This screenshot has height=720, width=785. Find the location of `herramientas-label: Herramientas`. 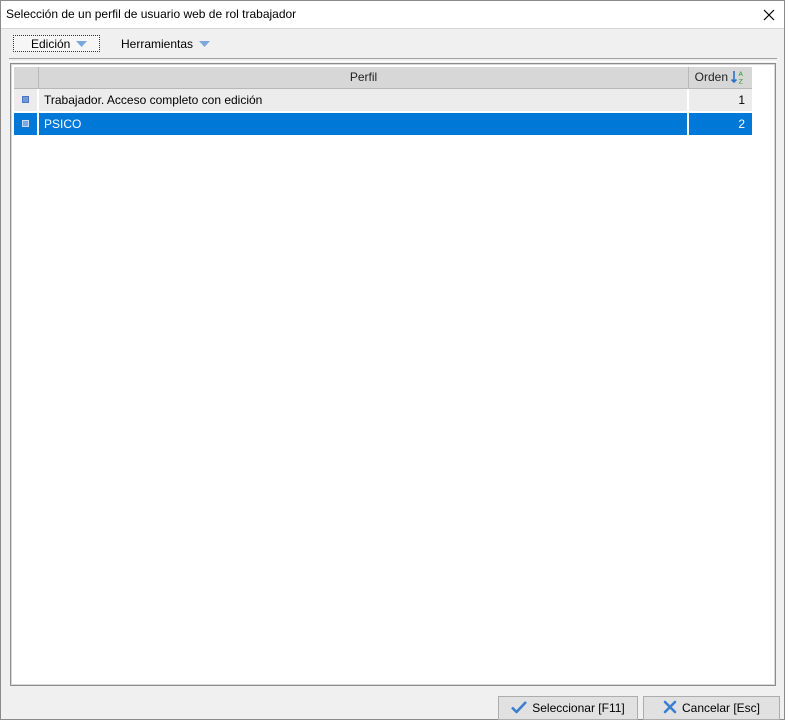

herramientas-label: Herramientas is located at coordinates (157, 43).